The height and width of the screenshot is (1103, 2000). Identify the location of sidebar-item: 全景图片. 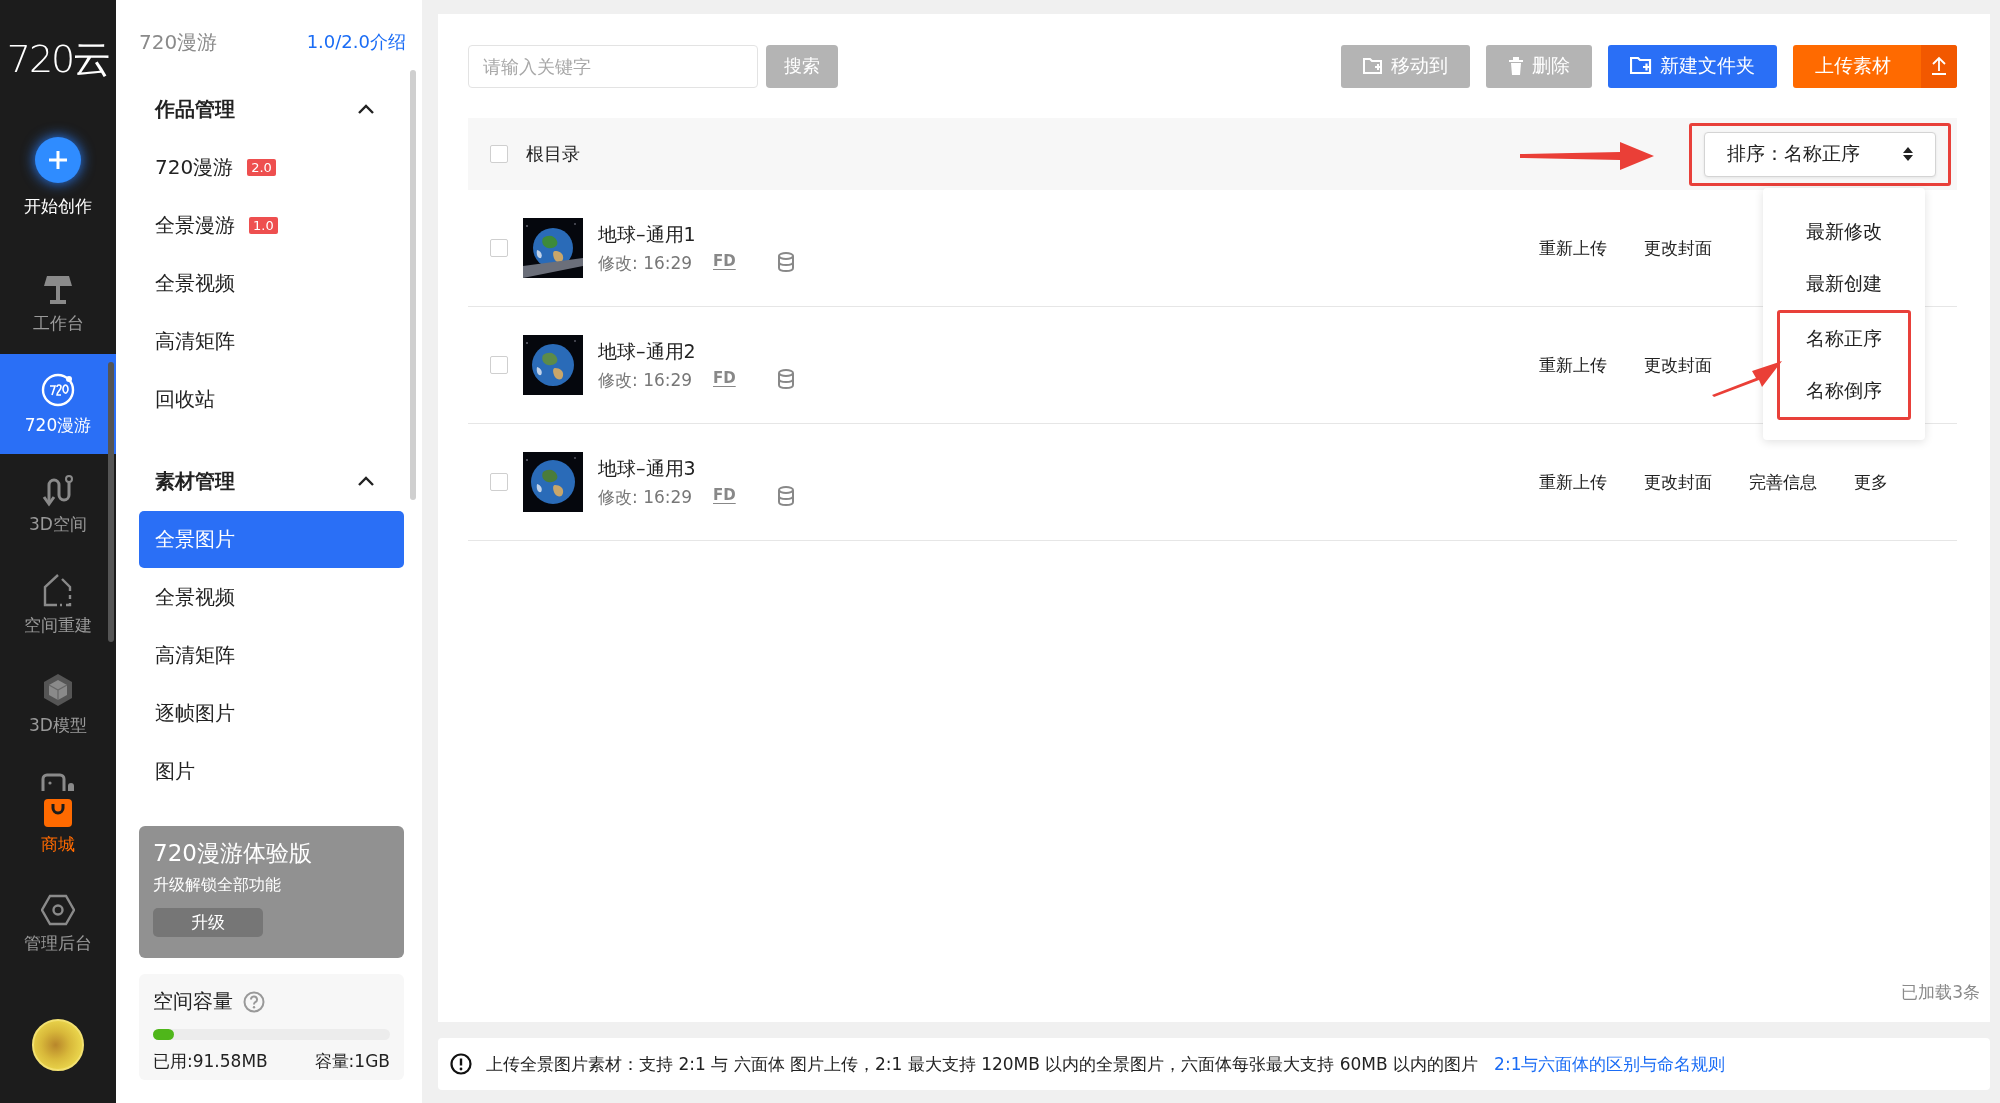
(271, 539).